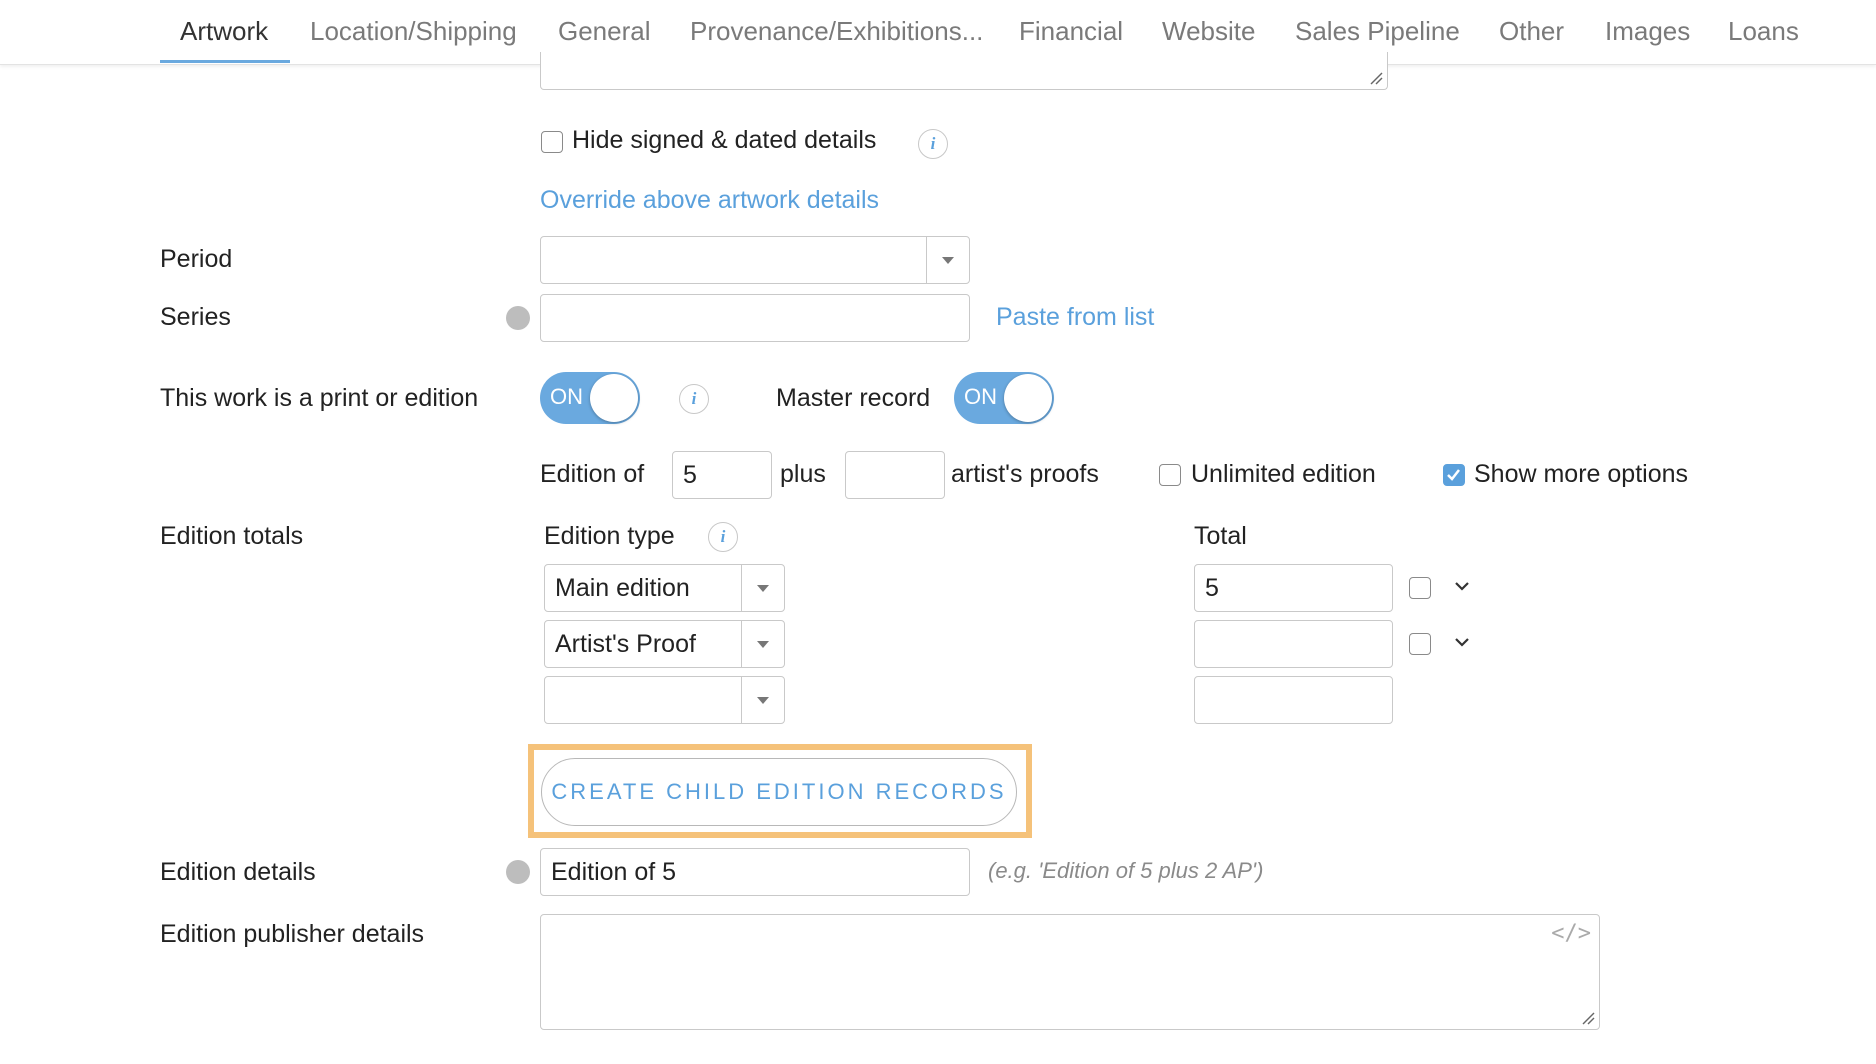  What do you see at coordinates (755, 872) in the screenshot?
I see `edition-details-input: Edition of 5` at bounding box center [755, 872].